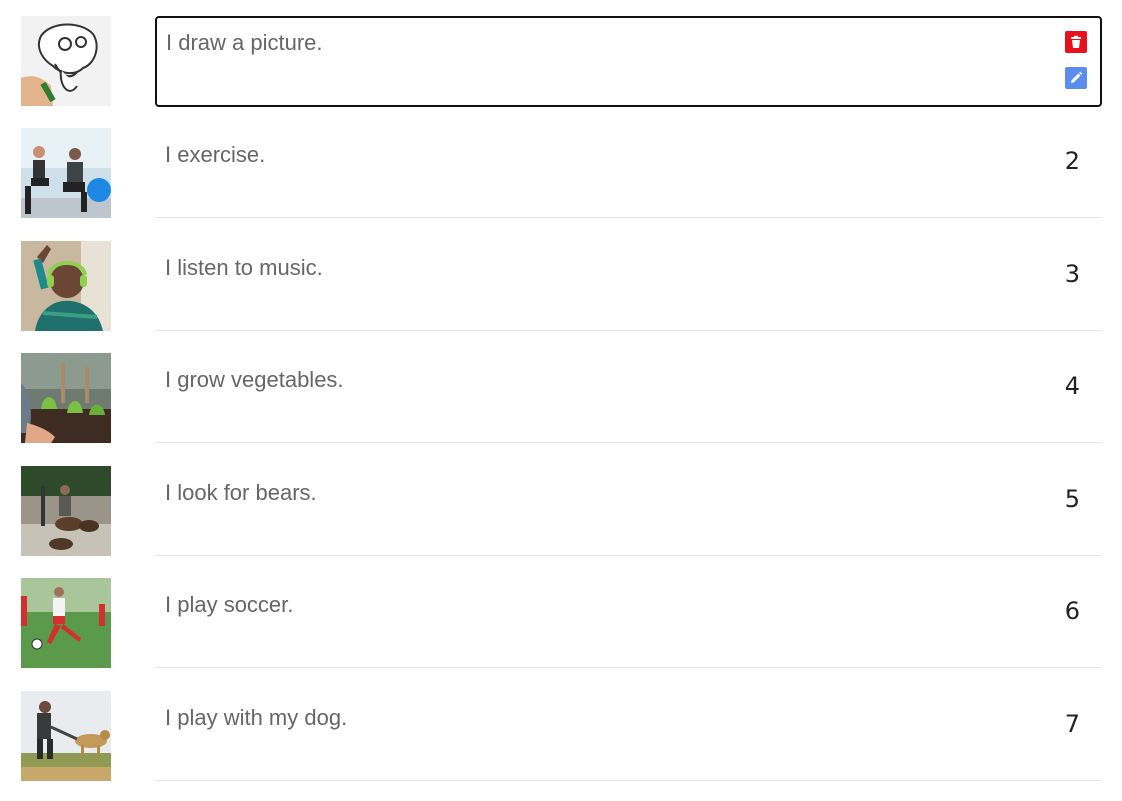 The width and height of the screenshot is (1122, 801). What do you see at coordinates (66, 398) in the screenshot?
I see `gardening-photo` at bounding box center [66, 398].